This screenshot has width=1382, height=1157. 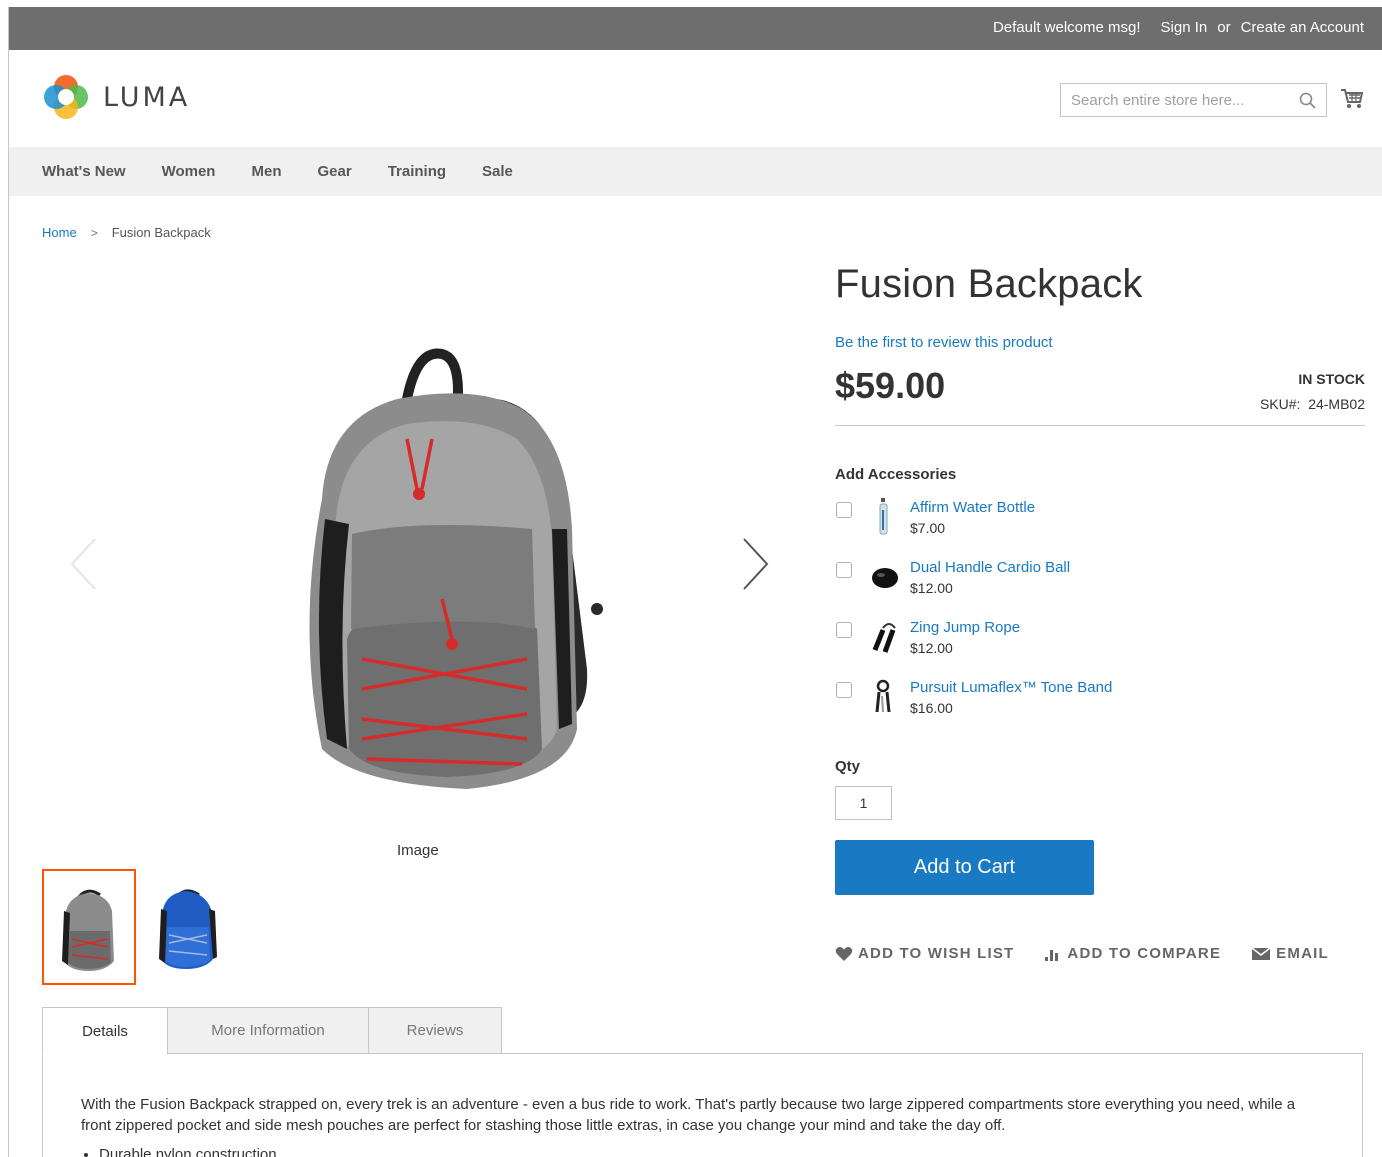 I want to click on email-link: EMAIL, so click(x=1290, y=953).